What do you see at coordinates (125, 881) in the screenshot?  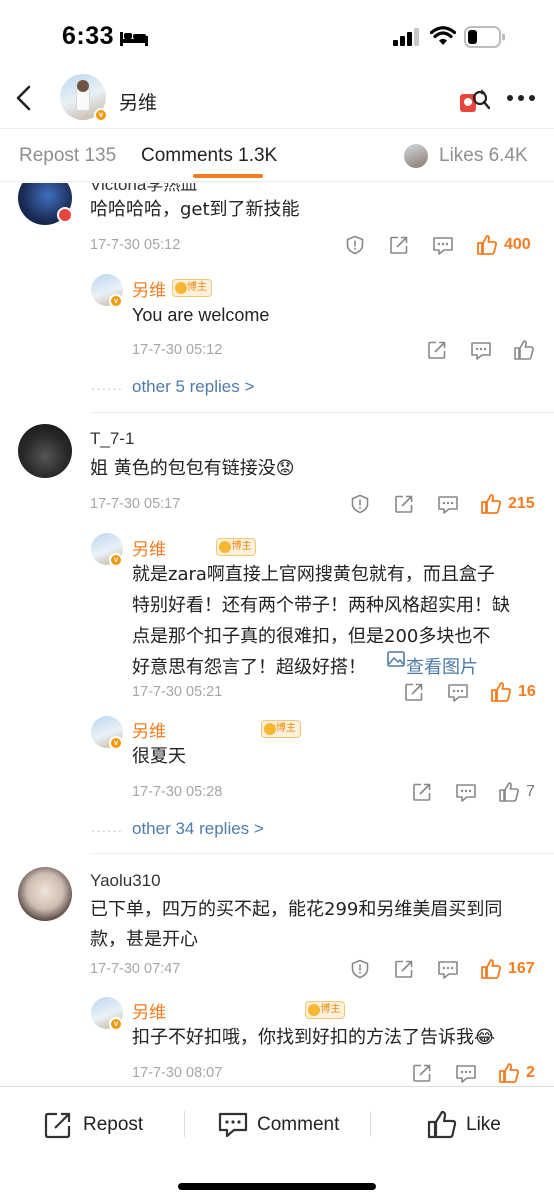 I see `commenter-name: Yaolu310` at bounding box center [125, 881].